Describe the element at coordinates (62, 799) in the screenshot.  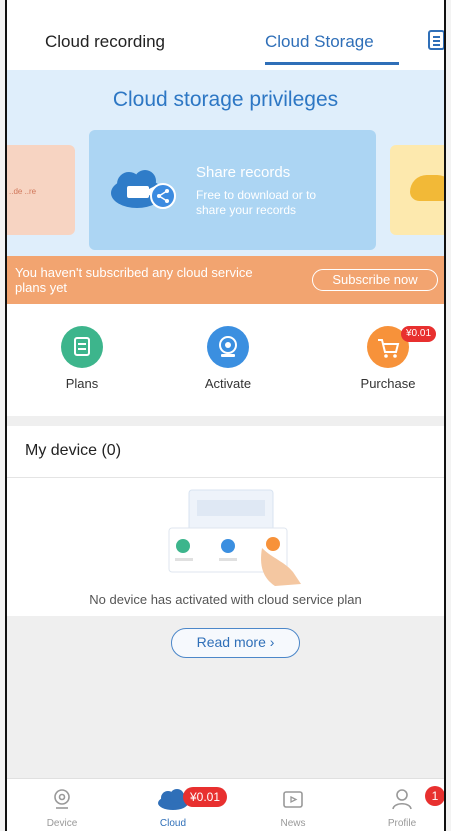
I see `device-icon` at that location.